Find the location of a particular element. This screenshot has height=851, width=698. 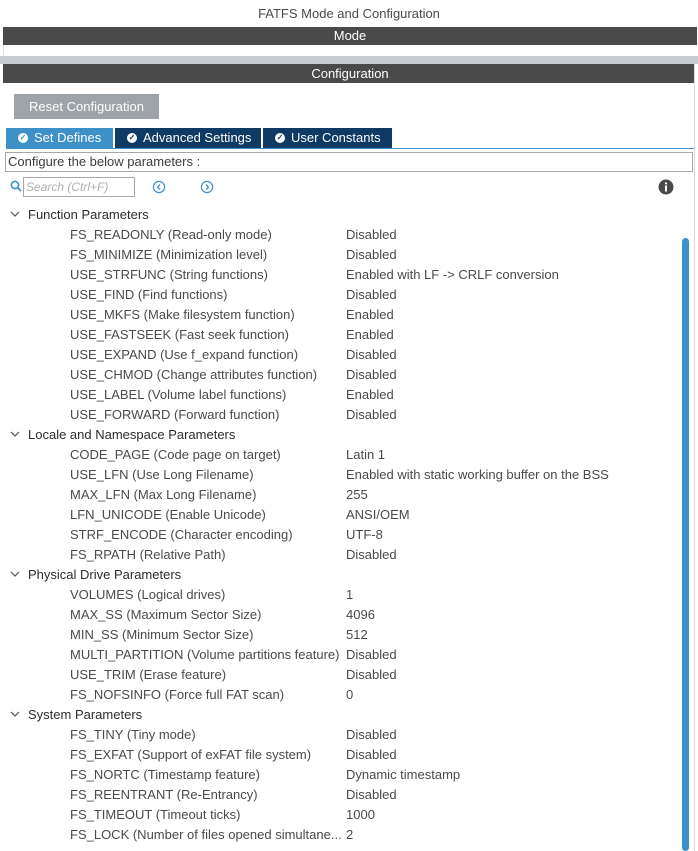

reset-configuration-button: Reset Configuration is located at coordinates (86, 106).